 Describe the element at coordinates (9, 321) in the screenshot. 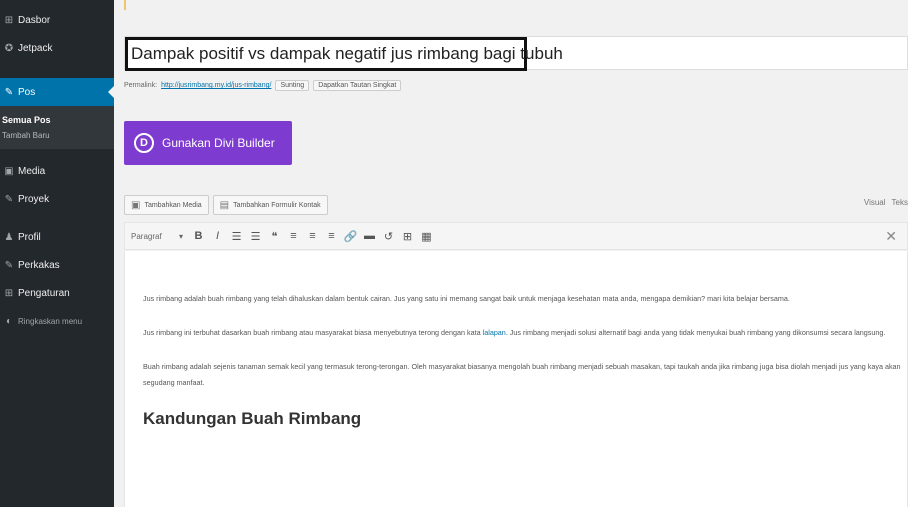

I see `collapse-icon: ◐` at that location.